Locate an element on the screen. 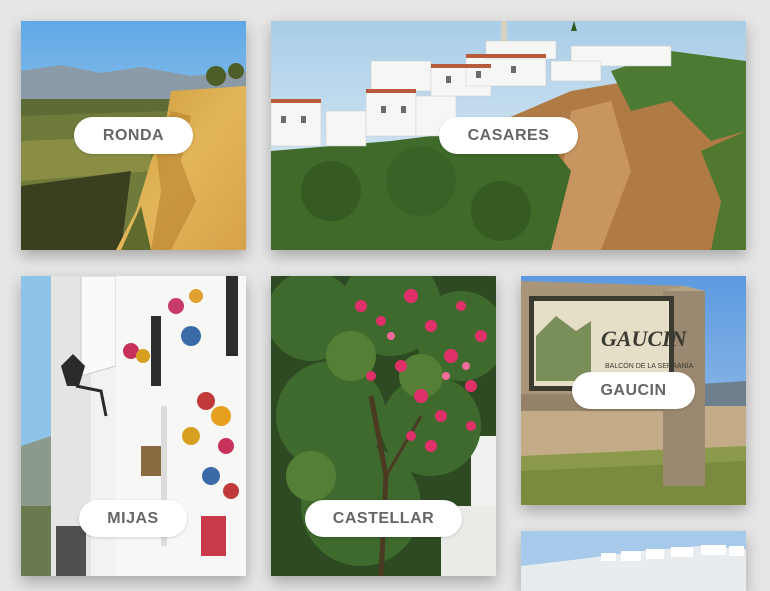 This screenshot has width=770, height=591. gallery-card-partial is located at coordinates (633, 561).